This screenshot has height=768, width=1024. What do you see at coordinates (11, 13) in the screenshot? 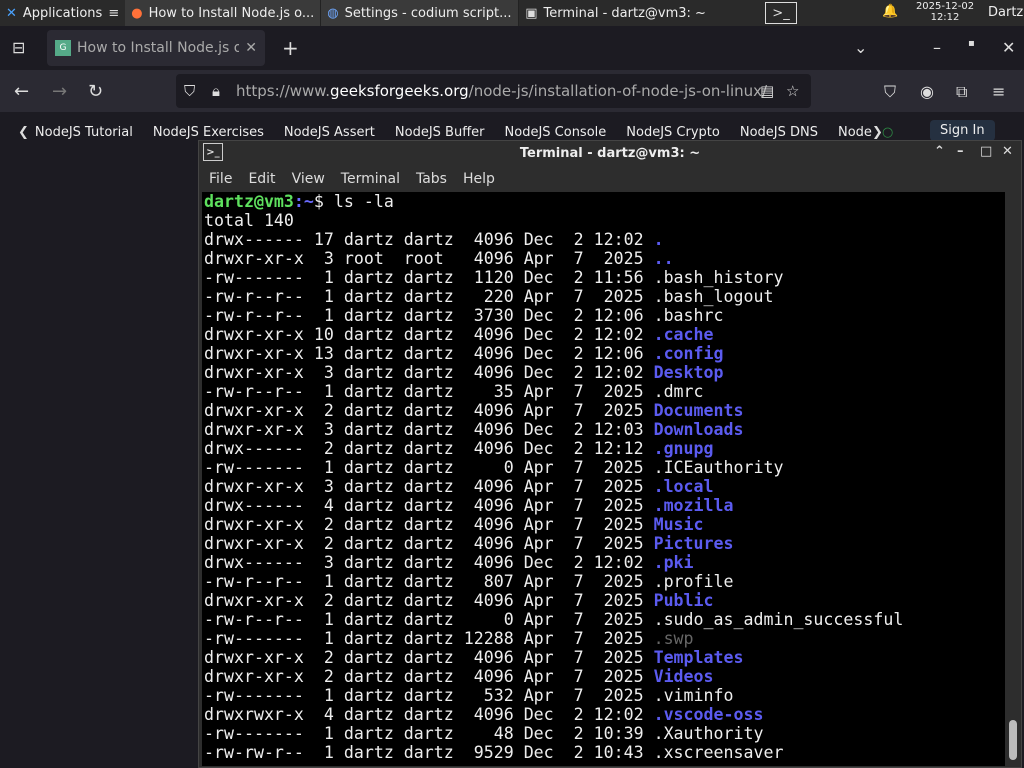
I see `xfce-logo-icon: ✕` at bounding box center [11, 13].